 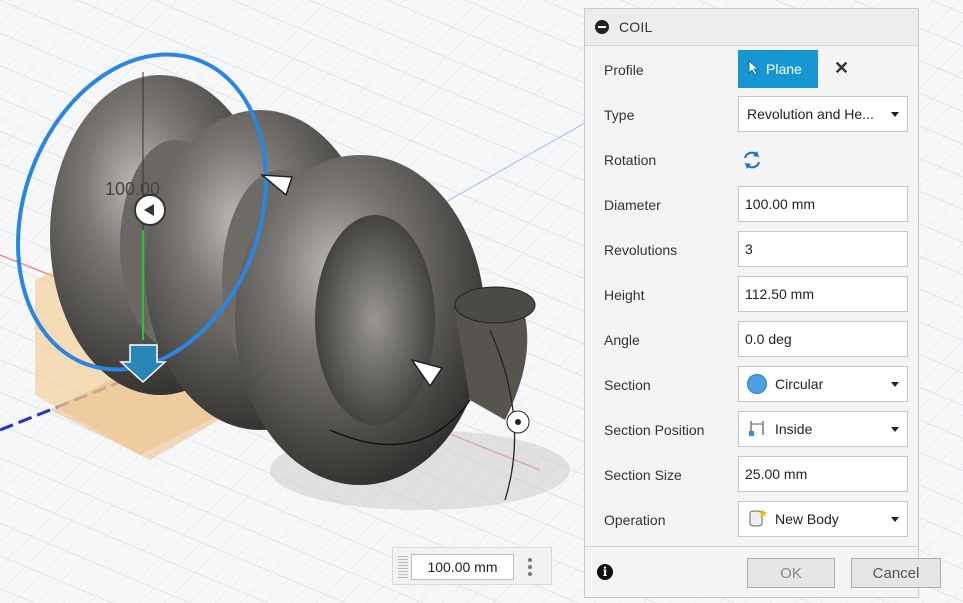 What do you see at coordinates (641, 249) in the screenshot?
I see `revolutions-label: Revolutions` at bounding box center [641, 249].